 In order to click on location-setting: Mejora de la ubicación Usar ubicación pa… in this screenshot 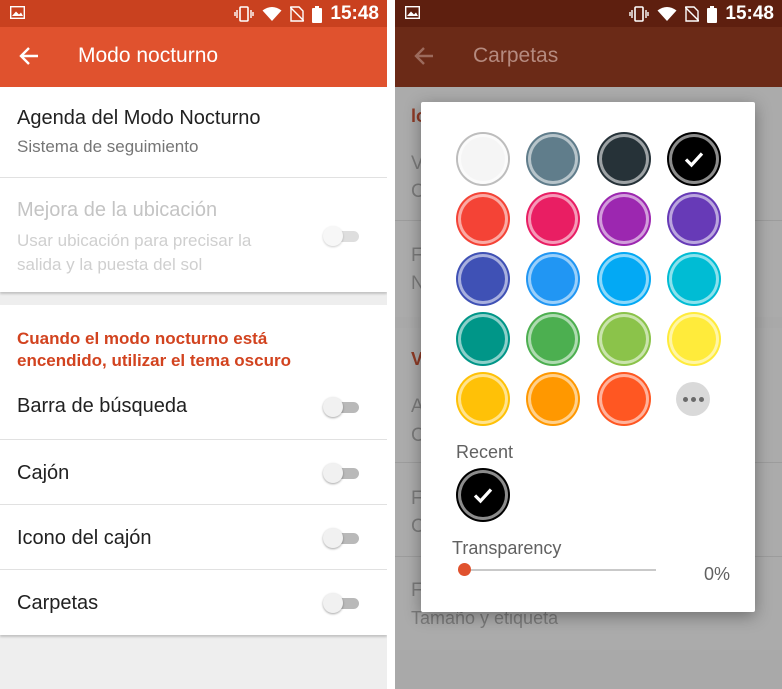, I will do `click(193, 235)`.